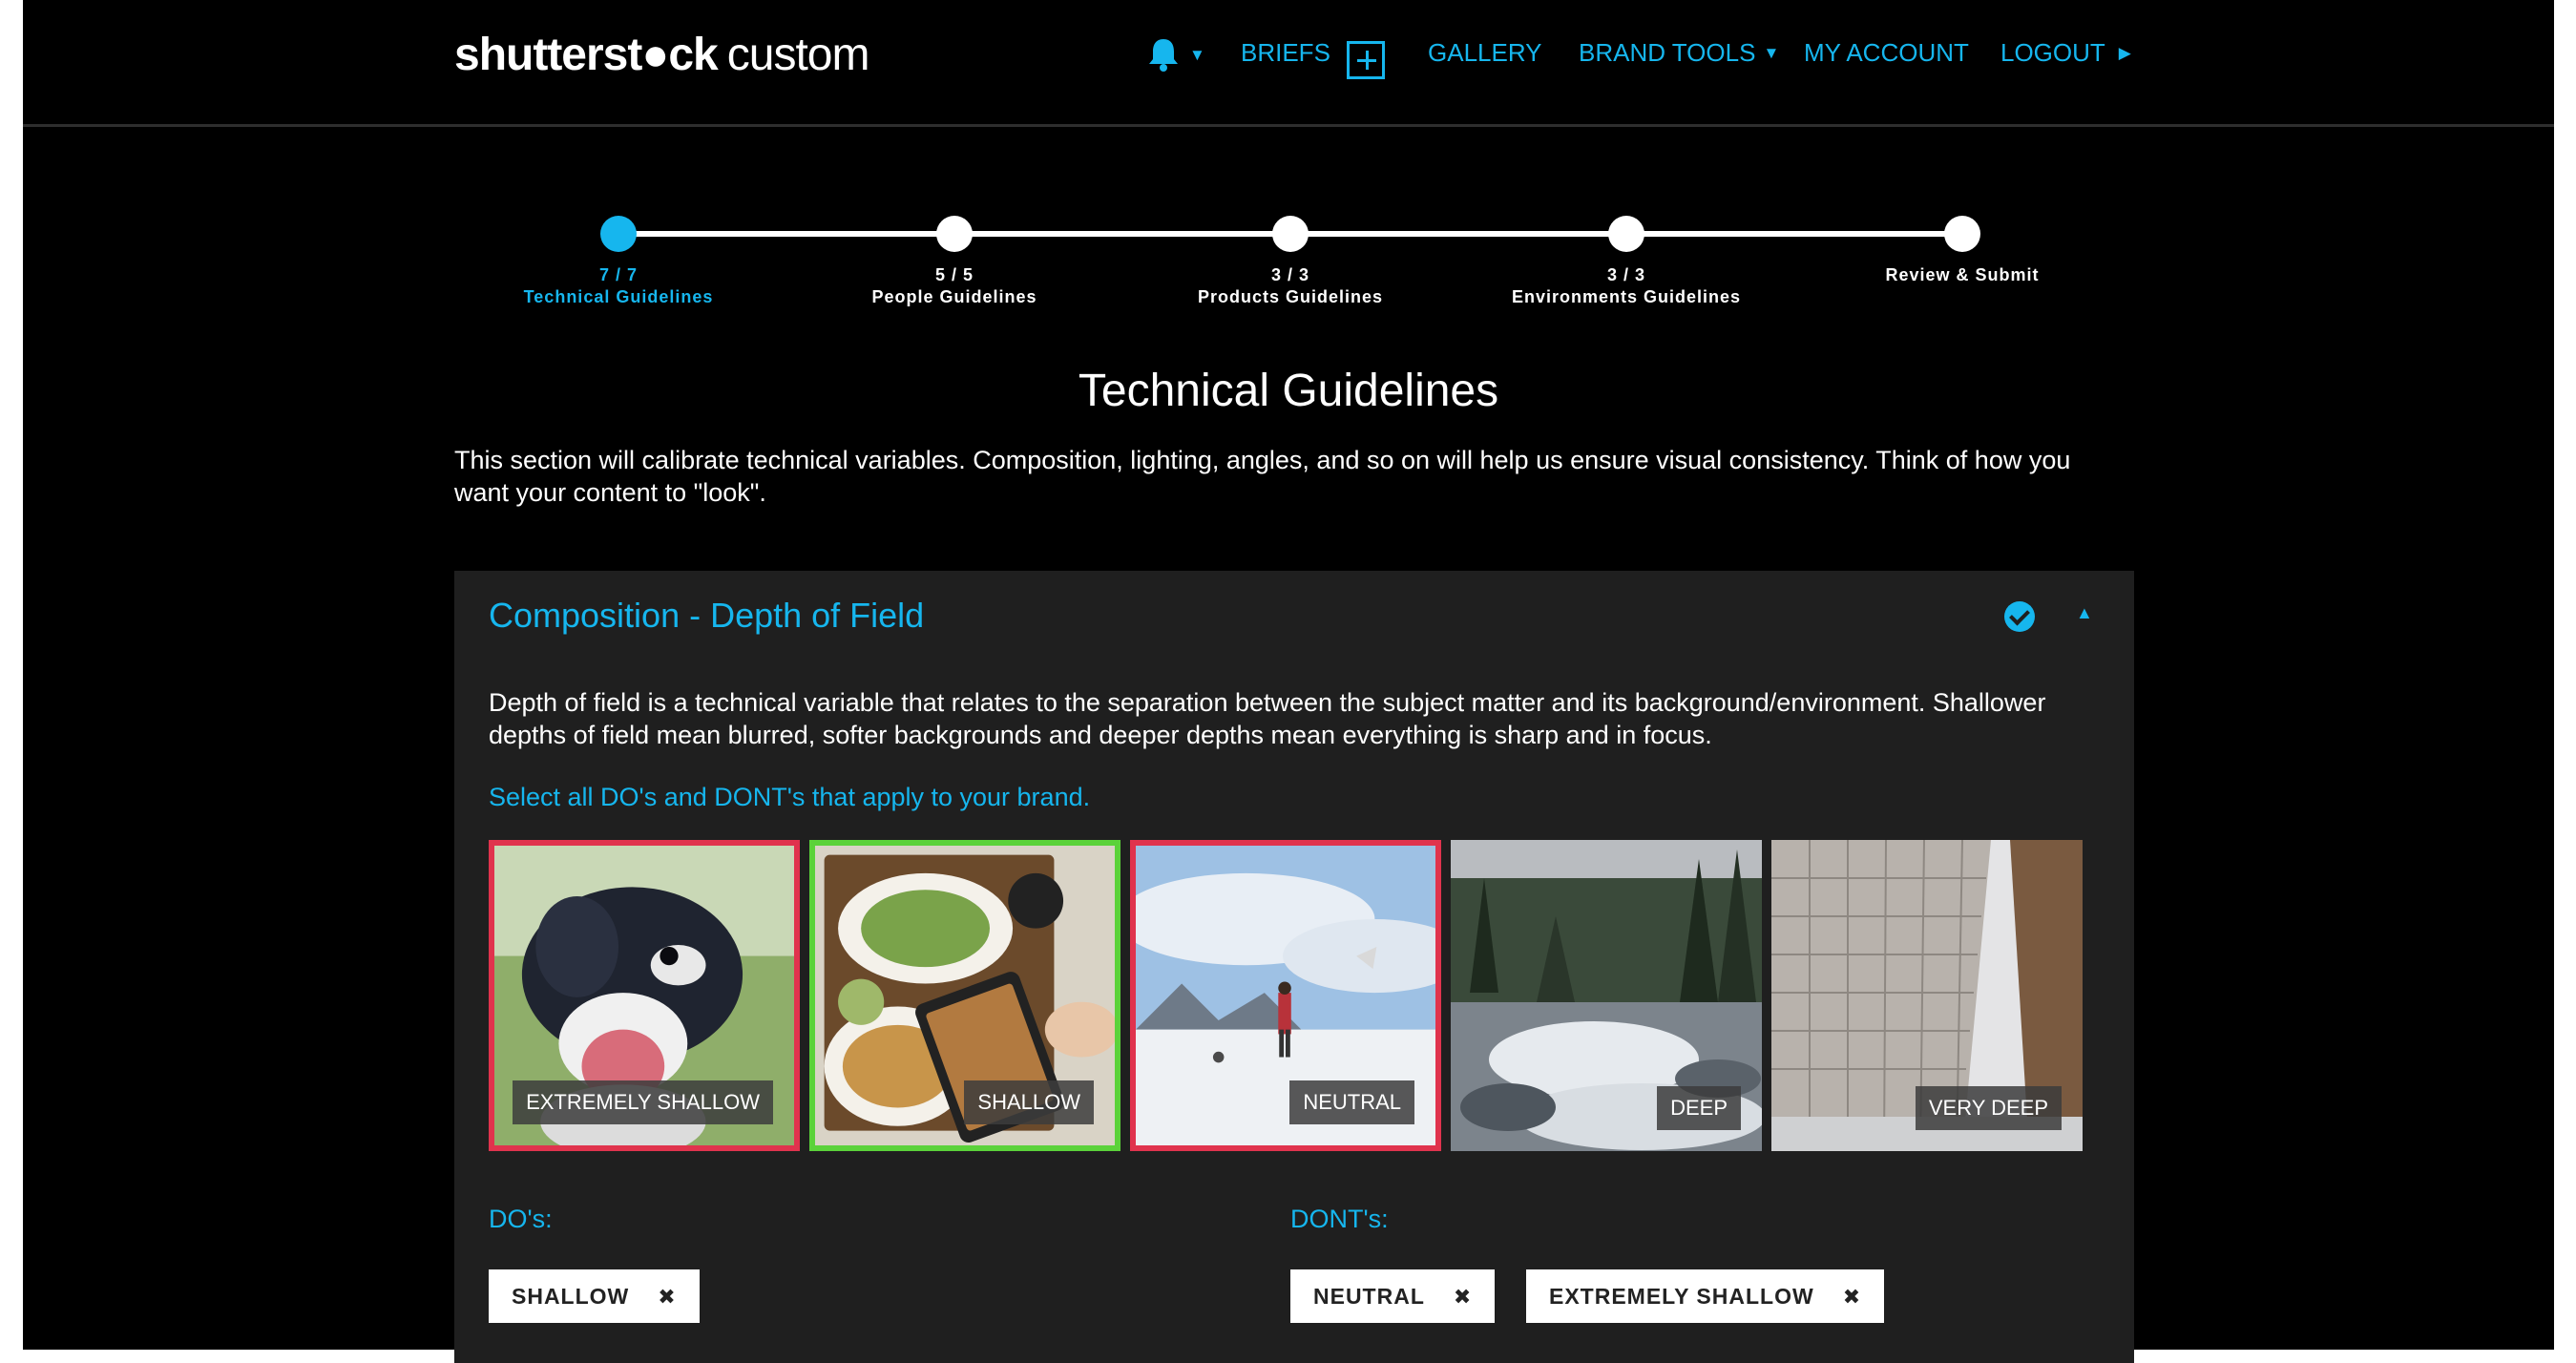  Describe the element at coordinates (1484, 53) in the screenshot. I see `nav-gallery: GALLERY` at that location.